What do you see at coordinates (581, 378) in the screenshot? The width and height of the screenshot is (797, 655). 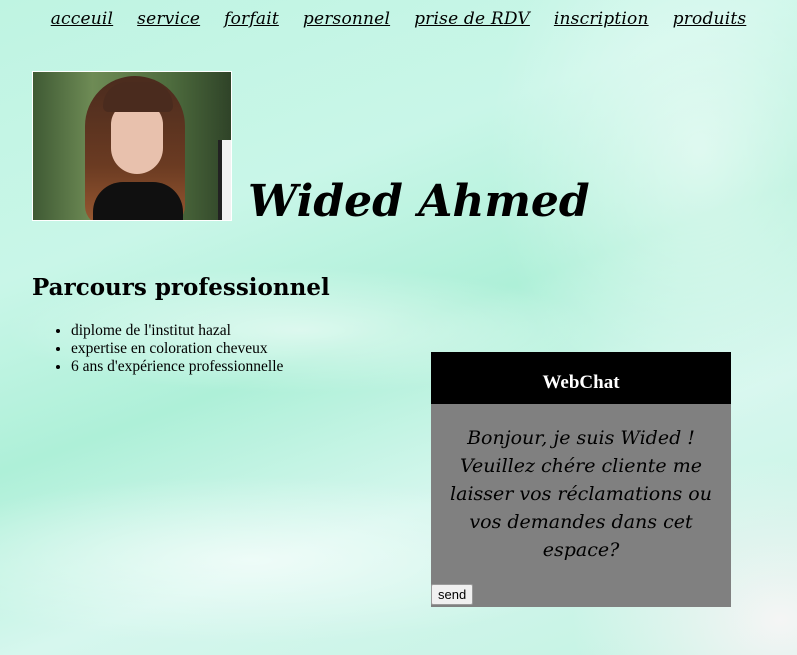 I see `webchat-title: WebChat` at bounding box center [581, 378].